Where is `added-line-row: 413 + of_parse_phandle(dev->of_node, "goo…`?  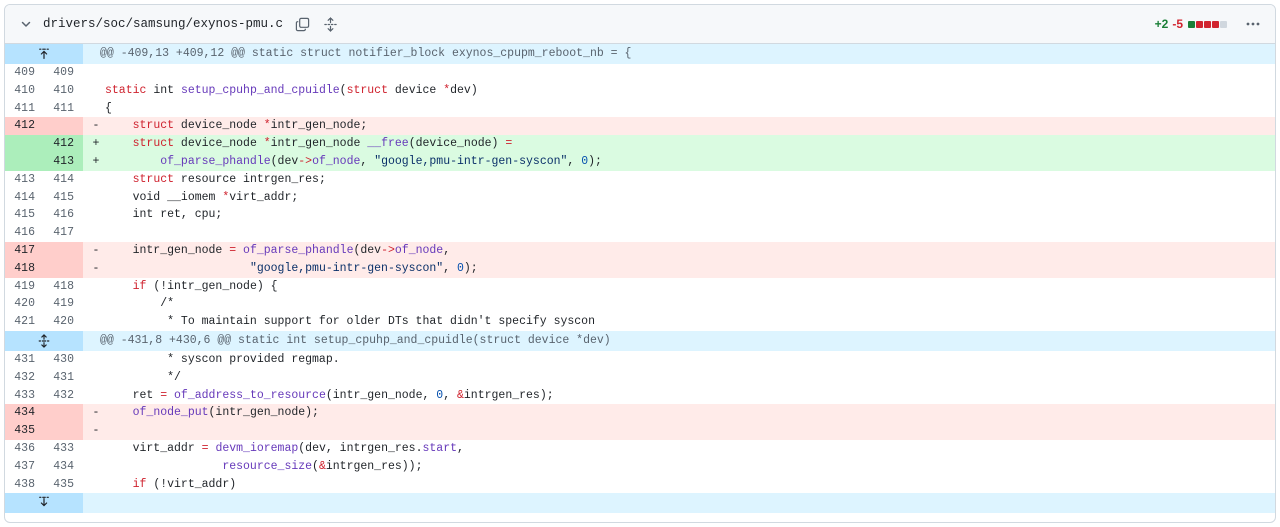
added-line-row: 413 + of_parse_phandle(dev->of_node, "goo… is located at coordinates (640, 161).